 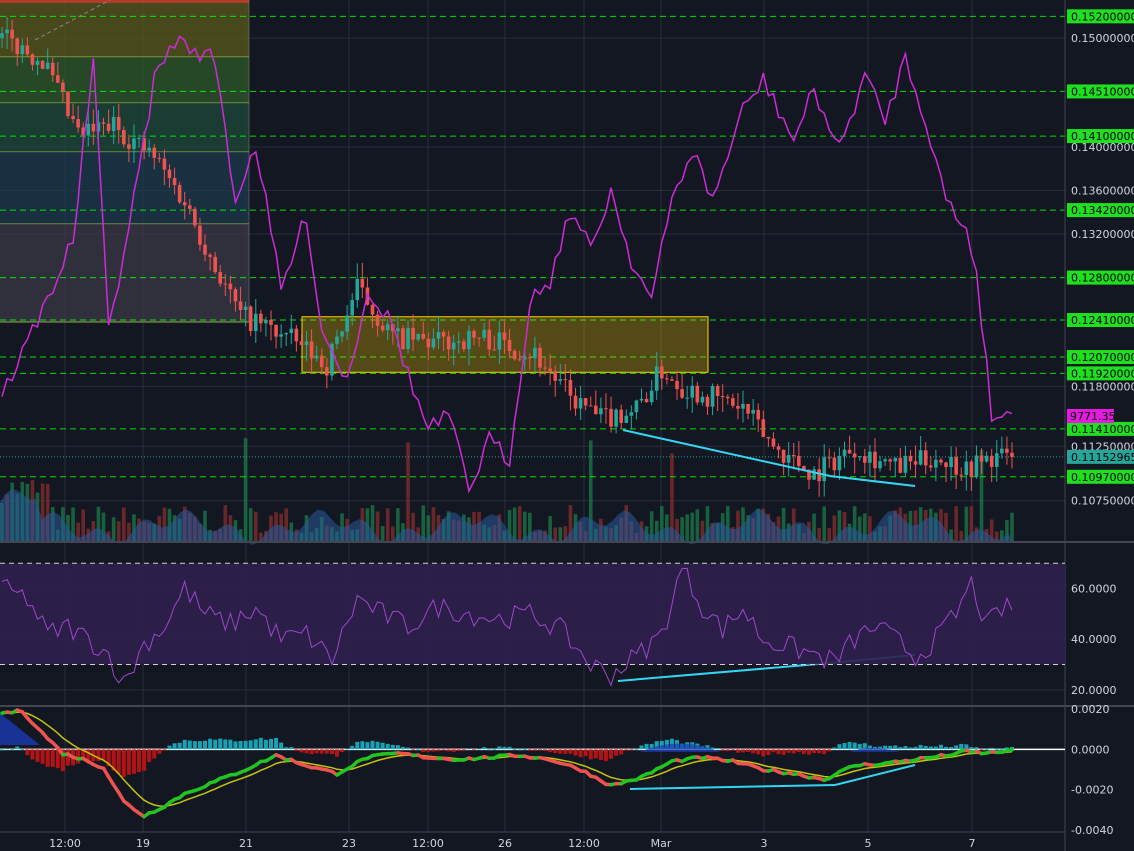 I want to click on level-price-tag: 0.11410000, so click(x=1102, y=429).